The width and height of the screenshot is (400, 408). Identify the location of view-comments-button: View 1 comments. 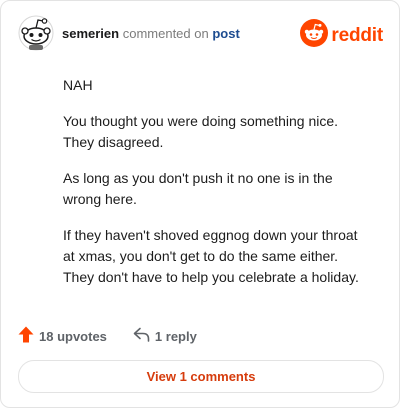
(201, 376).